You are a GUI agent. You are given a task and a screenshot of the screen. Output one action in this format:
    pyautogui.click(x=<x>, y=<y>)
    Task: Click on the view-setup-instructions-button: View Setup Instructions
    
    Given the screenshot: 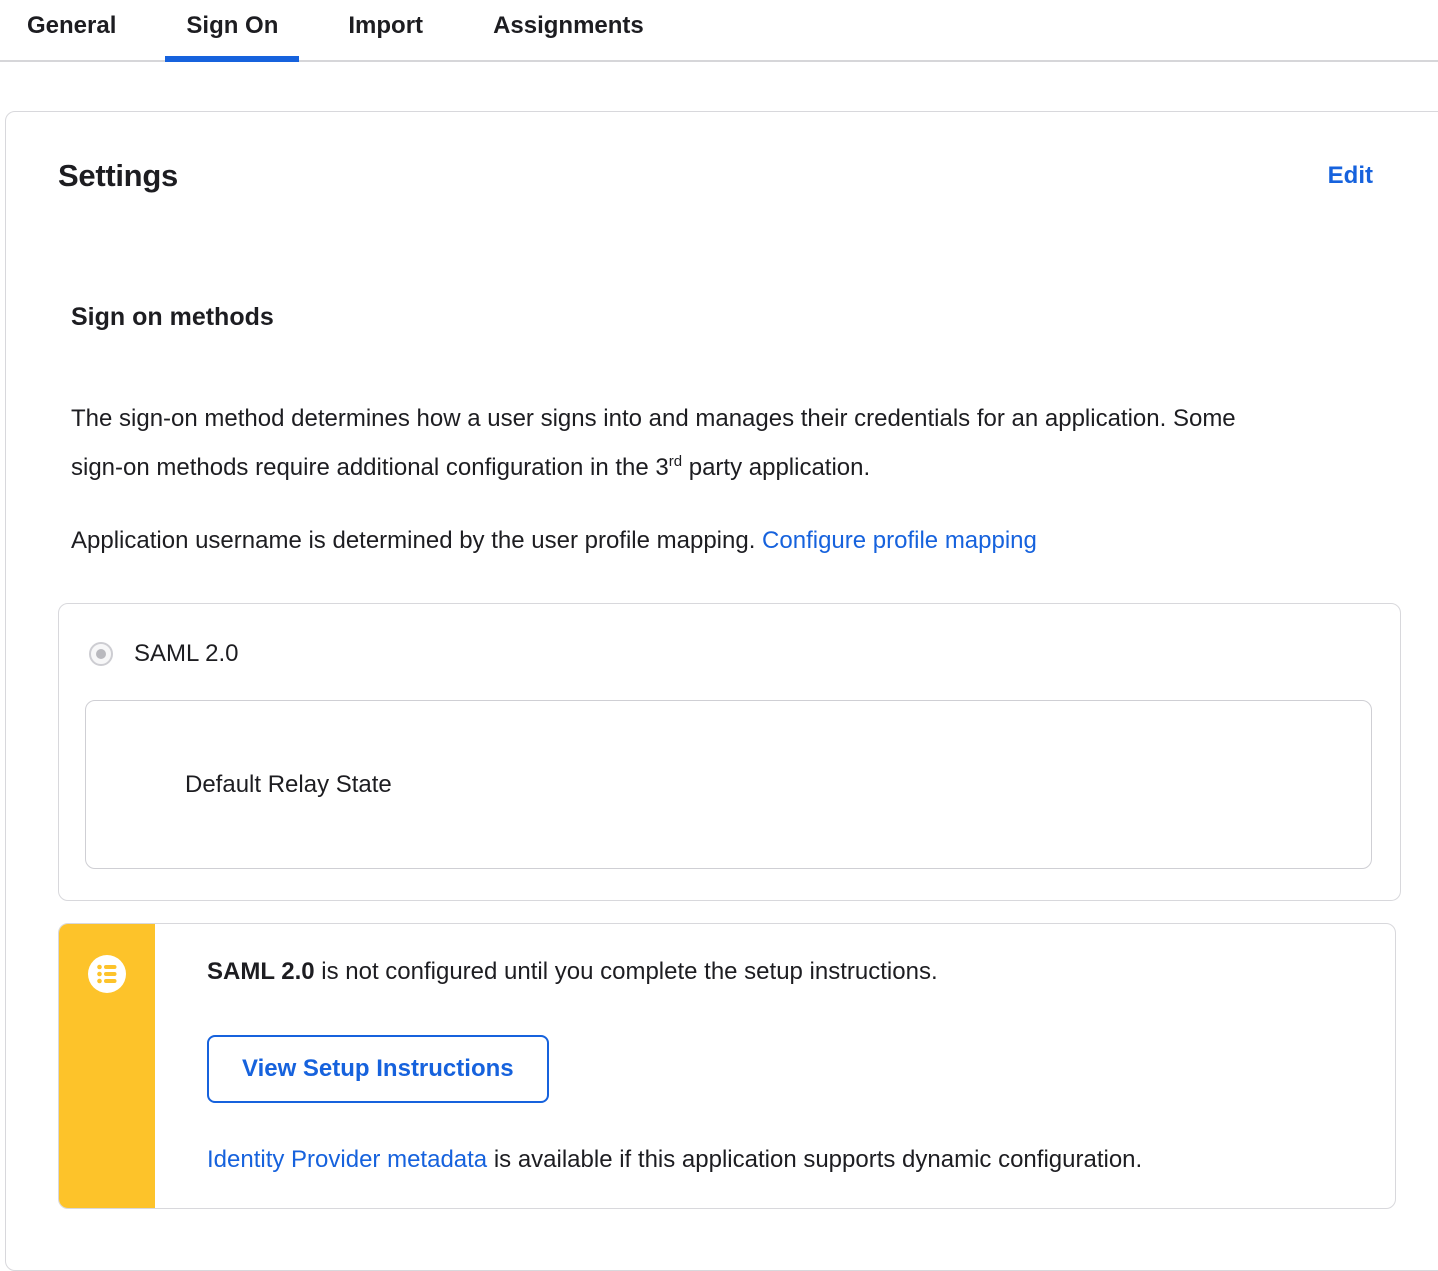 What is the action you would take?
    pyautogui.click(x=378, y=1069)
    